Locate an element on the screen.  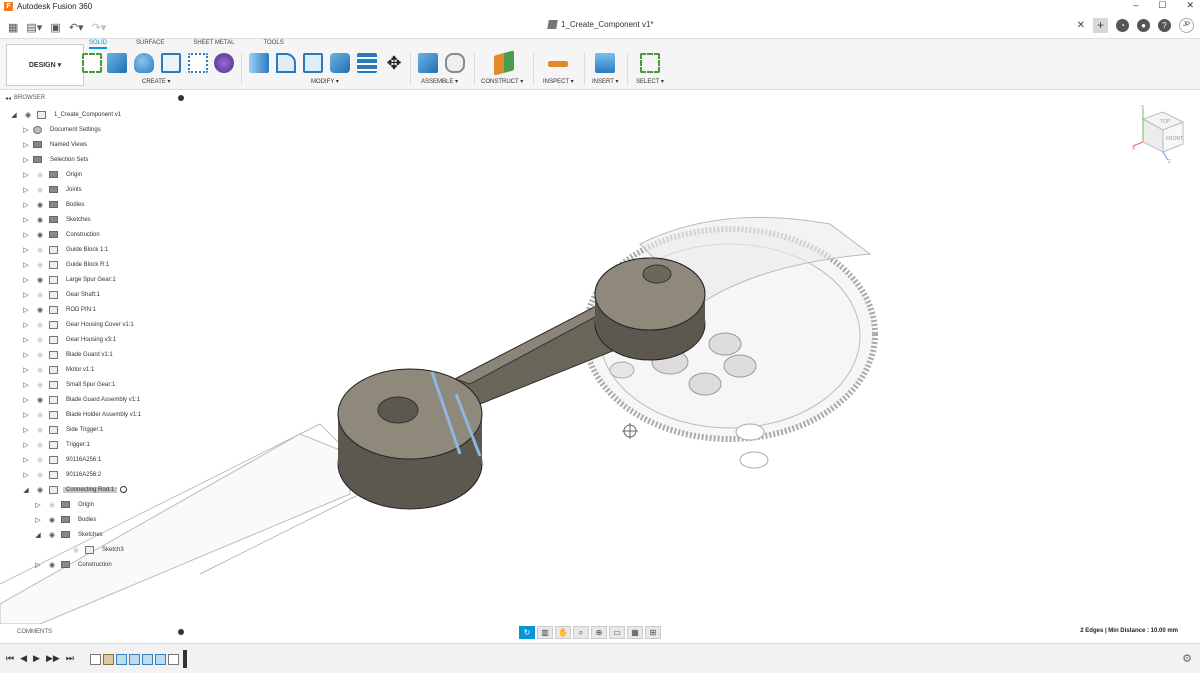
notifications-icon: ● is located at coordinates (1143, 25).